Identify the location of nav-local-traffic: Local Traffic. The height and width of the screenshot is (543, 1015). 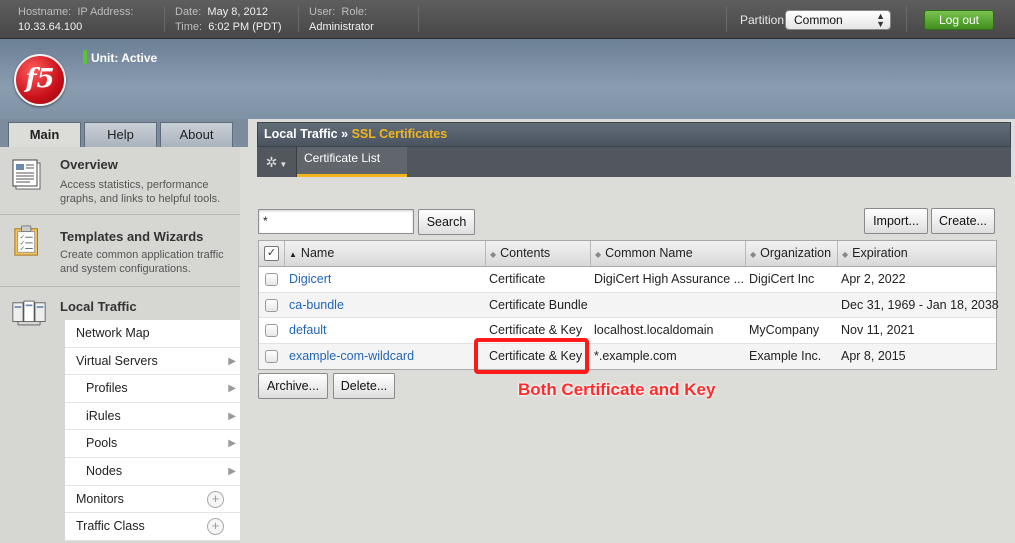
(120, 306).